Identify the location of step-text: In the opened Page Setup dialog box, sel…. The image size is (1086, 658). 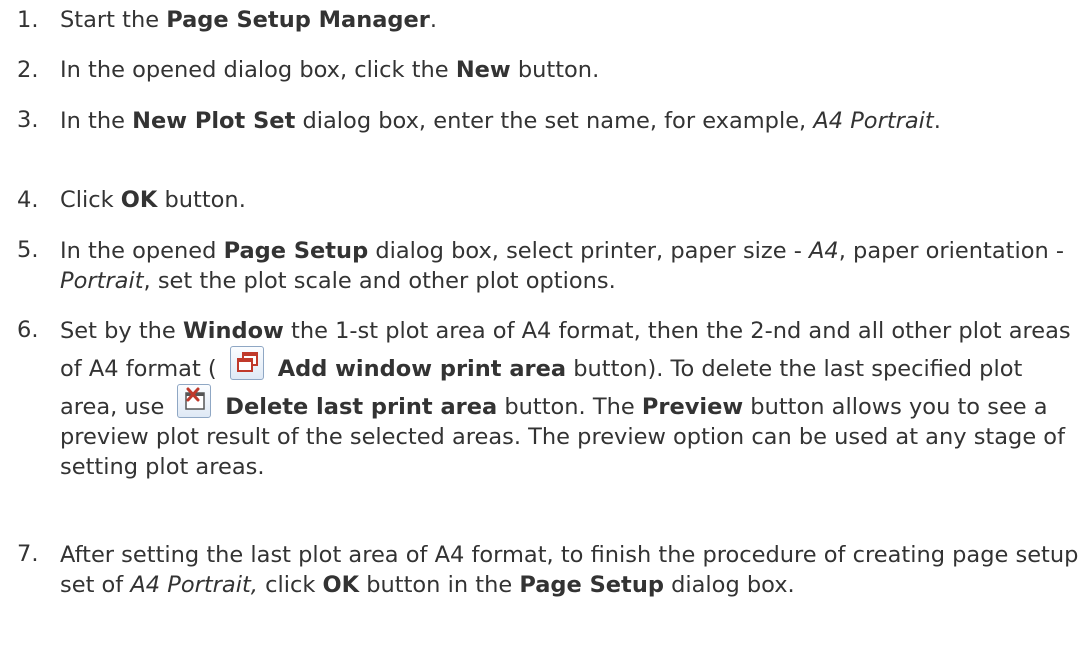
(570, 266).